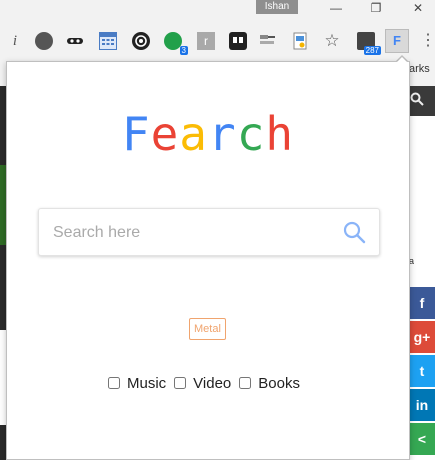 The image size is (435, 460). Describe the element at coordinates (336, 8) in the screenshot. I see `minimize-button: —` at that location.